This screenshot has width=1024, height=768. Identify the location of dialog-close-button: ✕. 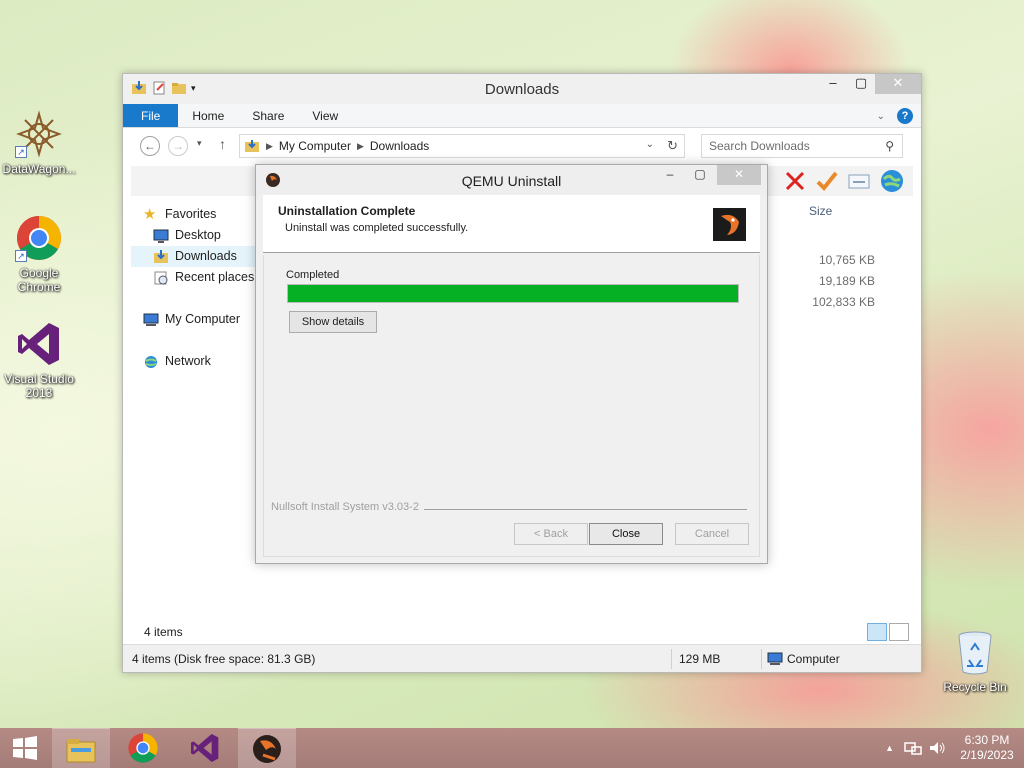
(739, 175).